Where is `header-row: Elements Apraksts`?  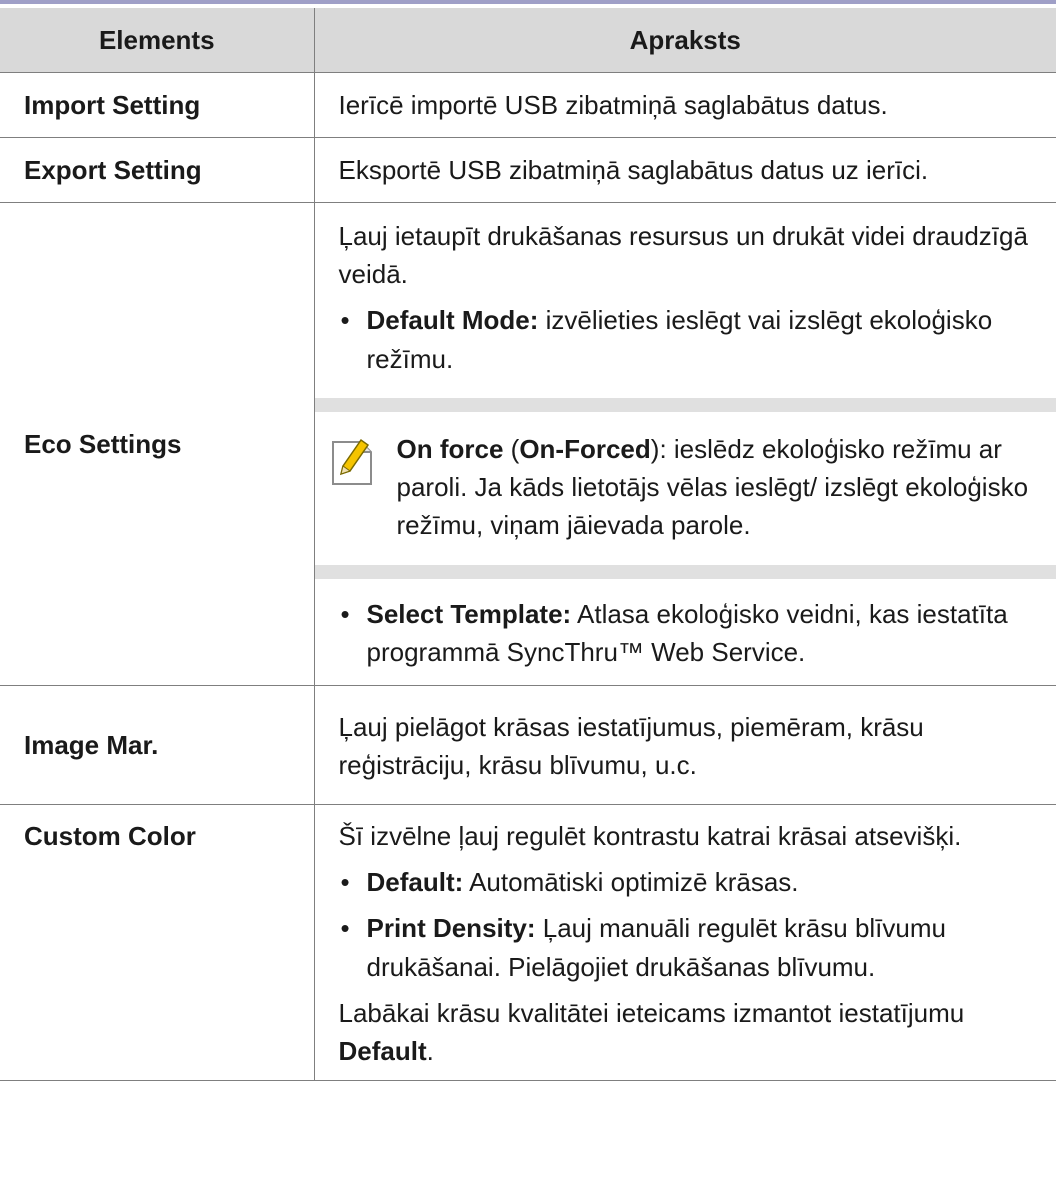 header-row: Elements Apraksts is located at coordinates (528, 40).